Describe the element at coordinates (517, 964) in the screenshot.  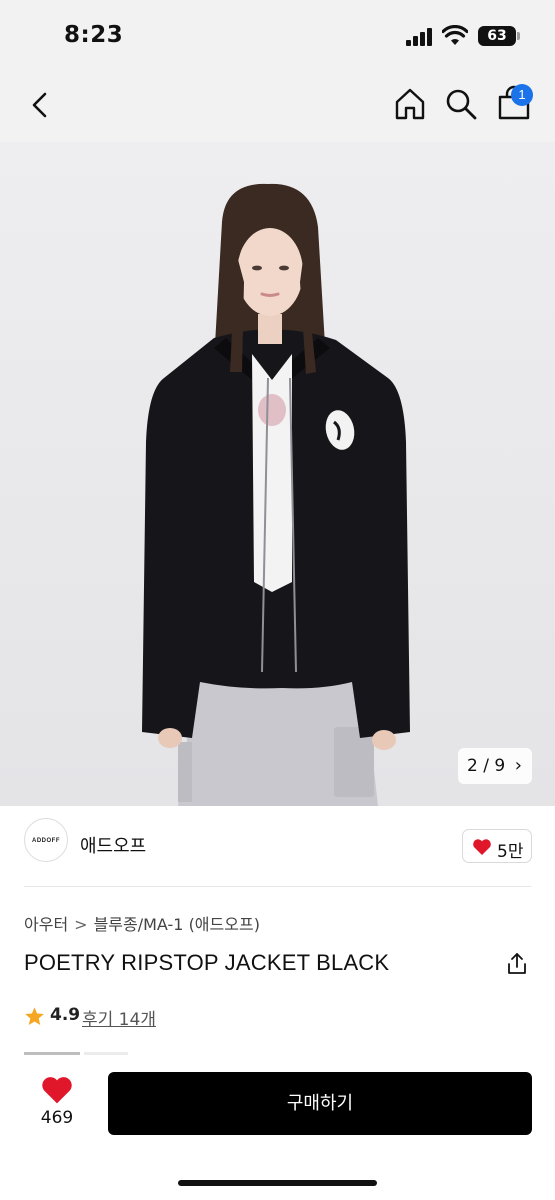
I see `share-icon` at that location.